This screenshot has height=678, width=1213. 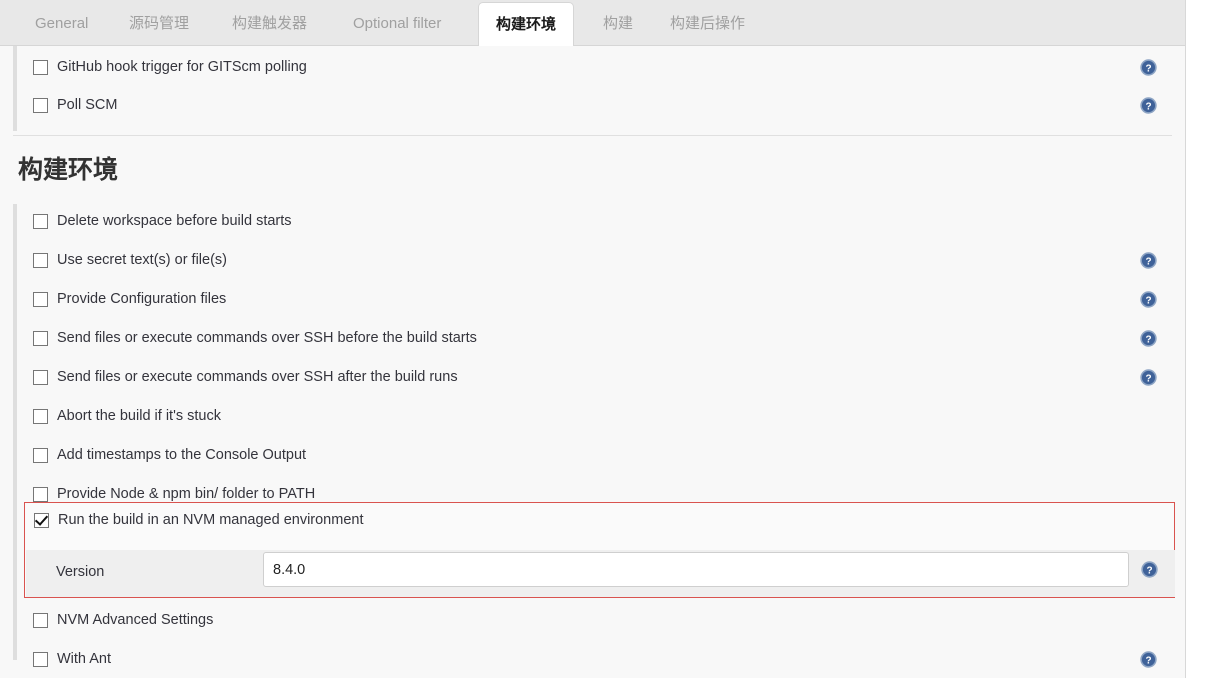 I want to click on checkbox-label: Delete workspace before build starts, so click(x=174, y=221).